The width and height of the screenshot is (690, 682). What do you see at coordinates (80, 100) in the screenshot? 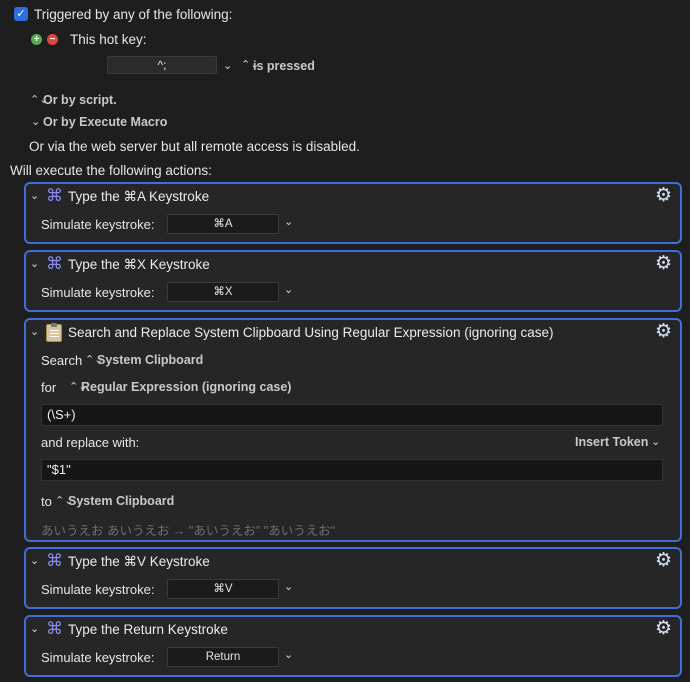
I see `or-script-toggle: Or by script.` at bounding box center [80, 100].